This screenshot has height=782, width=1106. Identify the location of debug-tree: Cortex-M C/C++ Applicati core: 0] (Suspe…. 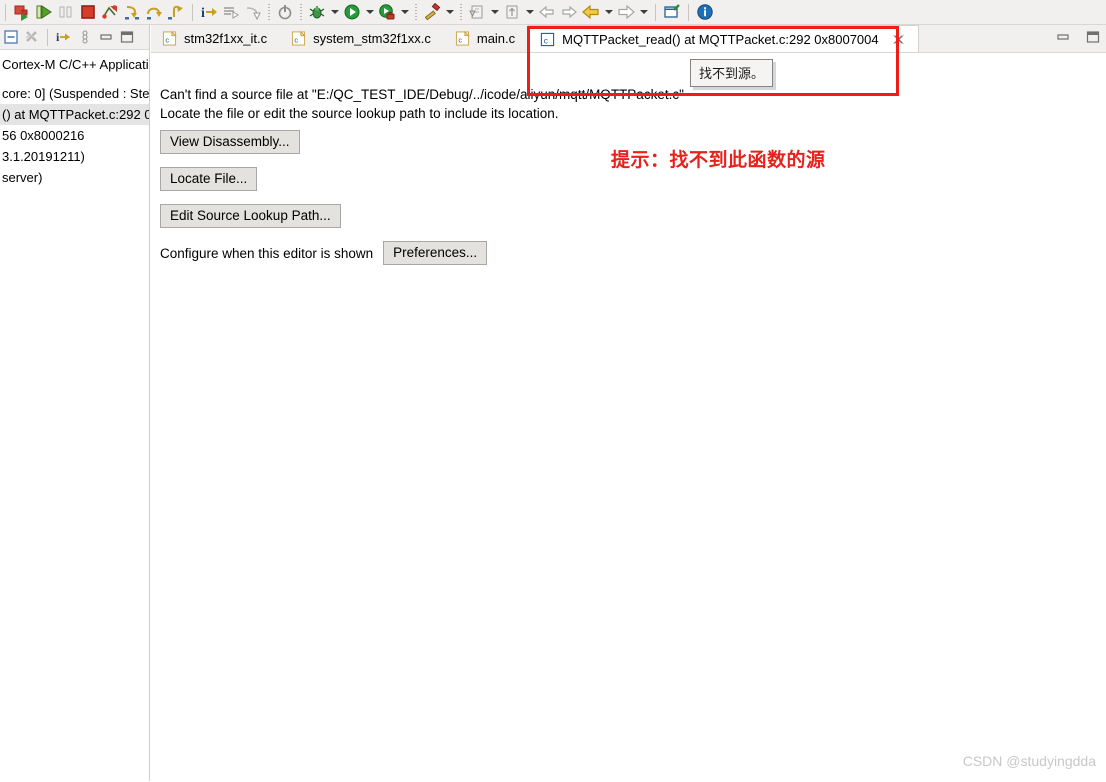
(74, 119).